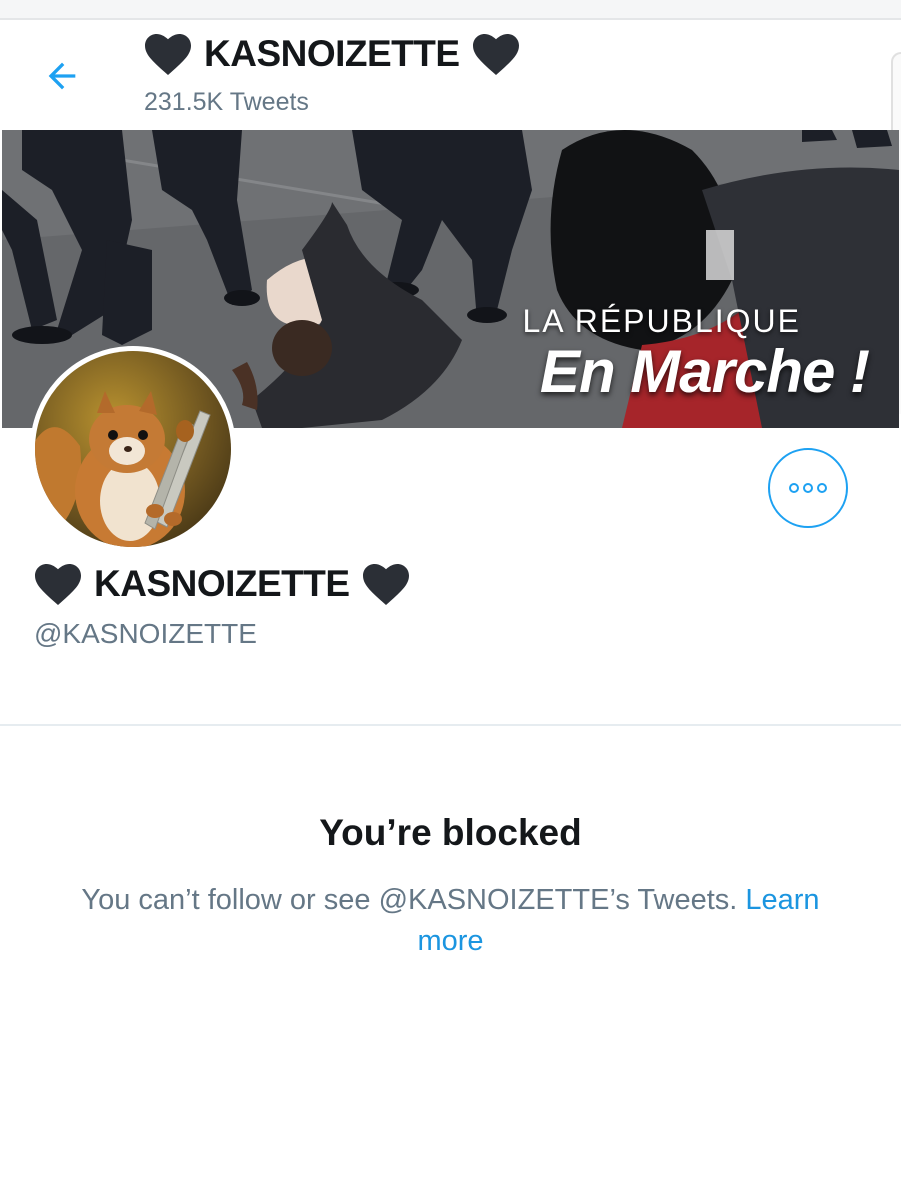 This screenshot has width=901, height=1200. I want to click on back-button, so click(62, 76).